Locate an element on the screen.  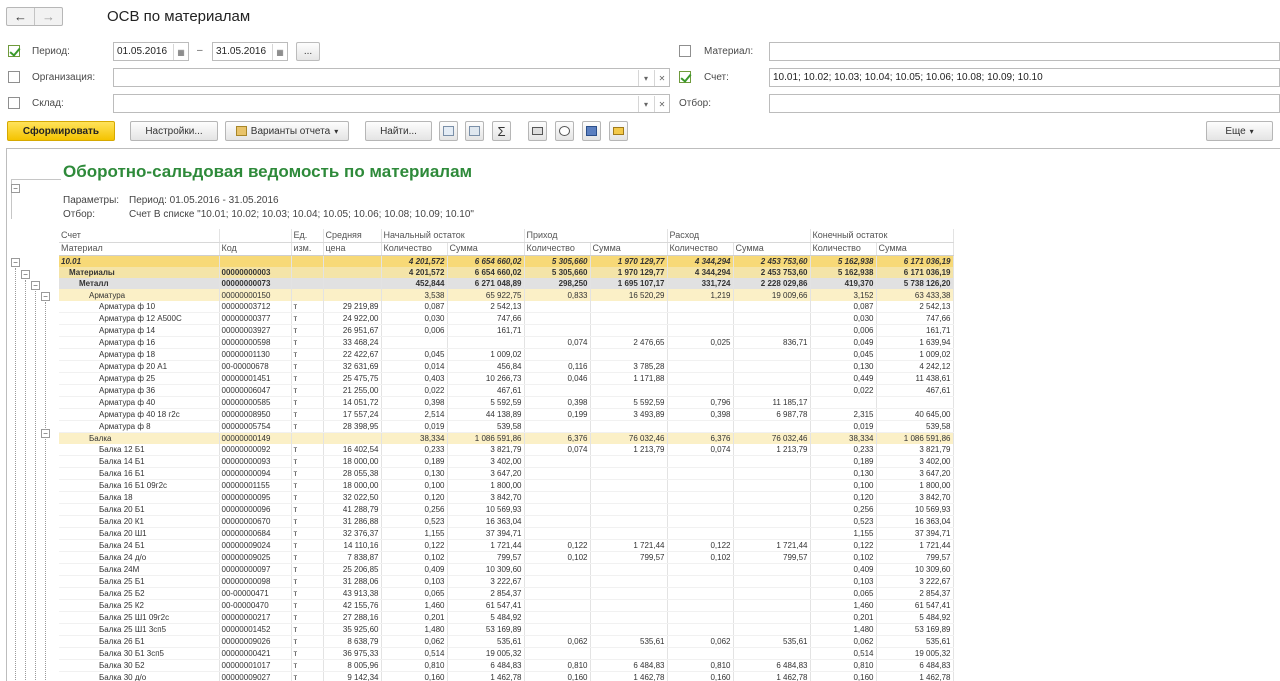
print-icon is located at coordinates (537, 131).